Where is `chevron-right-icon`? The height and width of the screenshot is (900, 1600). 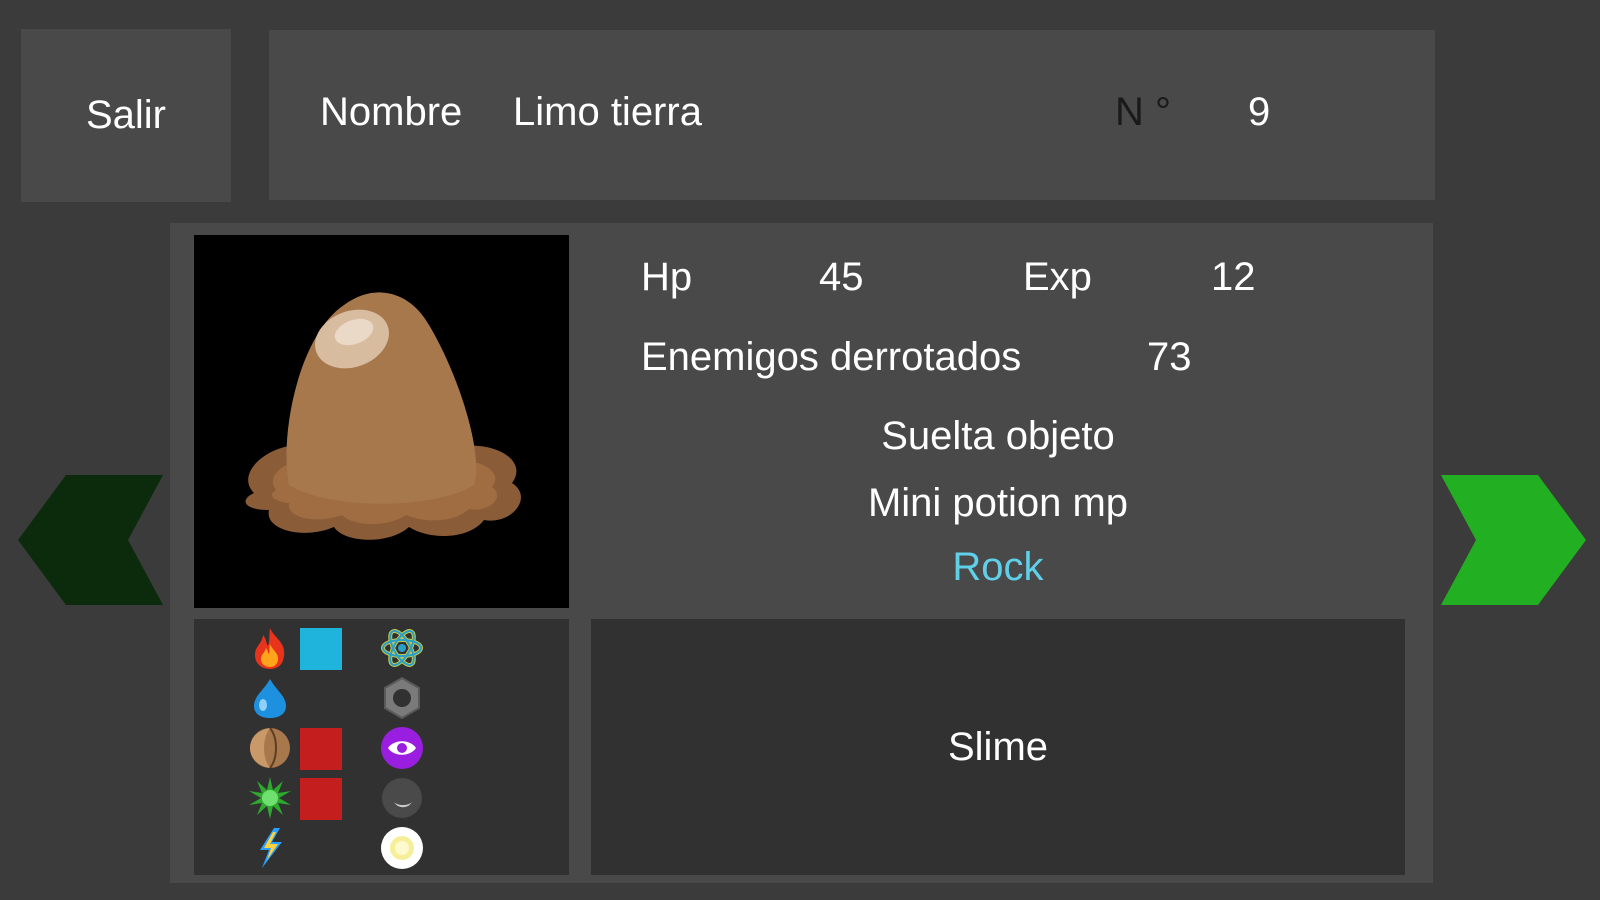 chevron-right-icon is located at coordinates (1513, 540).